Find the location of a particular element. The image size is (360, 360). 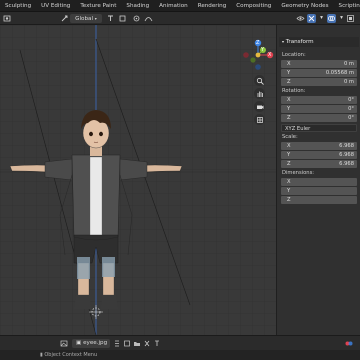

orientation-label: Global is located at coordinates (84, 19).